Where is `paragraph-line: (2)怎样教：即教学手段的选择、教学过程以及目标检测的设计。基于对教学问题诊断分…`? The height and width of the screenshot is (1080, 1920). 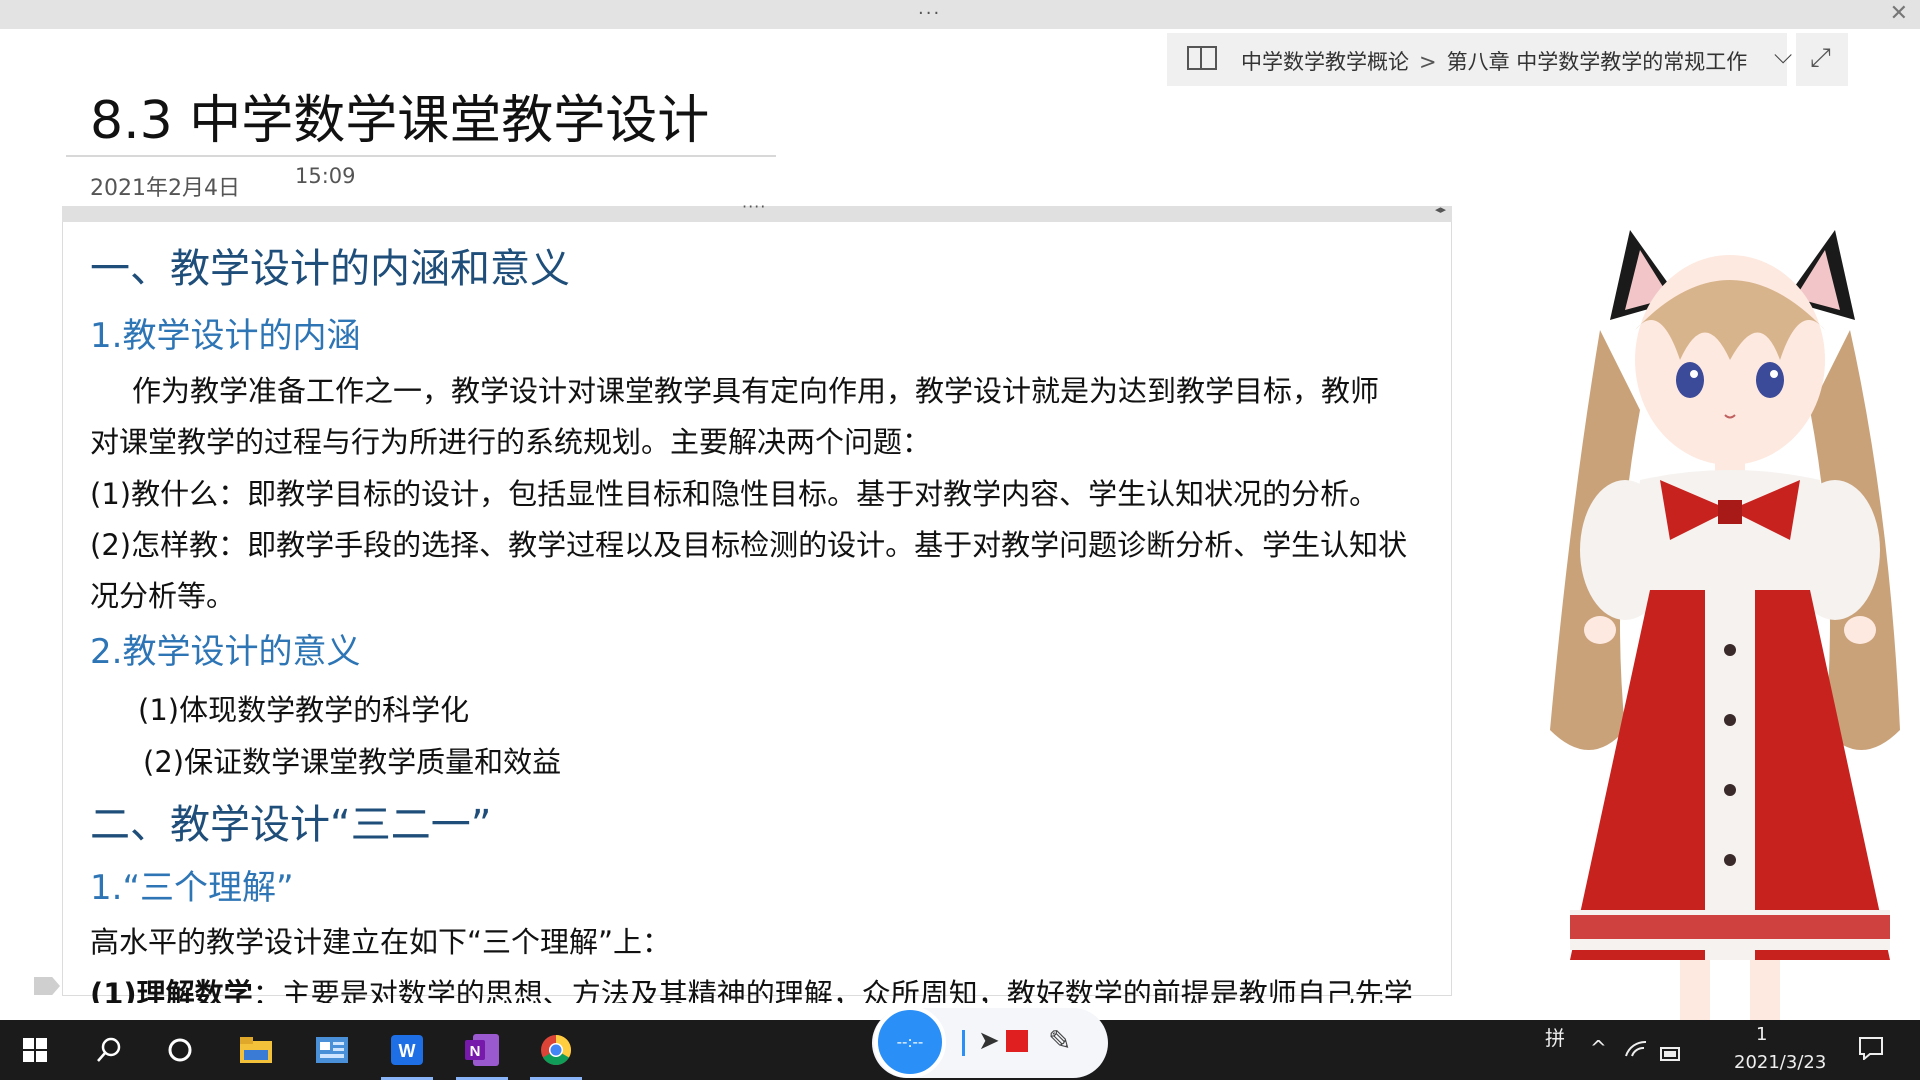 paragraph-line: (2)怎样教：即教学手段的选择、教学过程以及目标检测的设计。基于对教学问题诊断分… is located at coordinates (748, 543).